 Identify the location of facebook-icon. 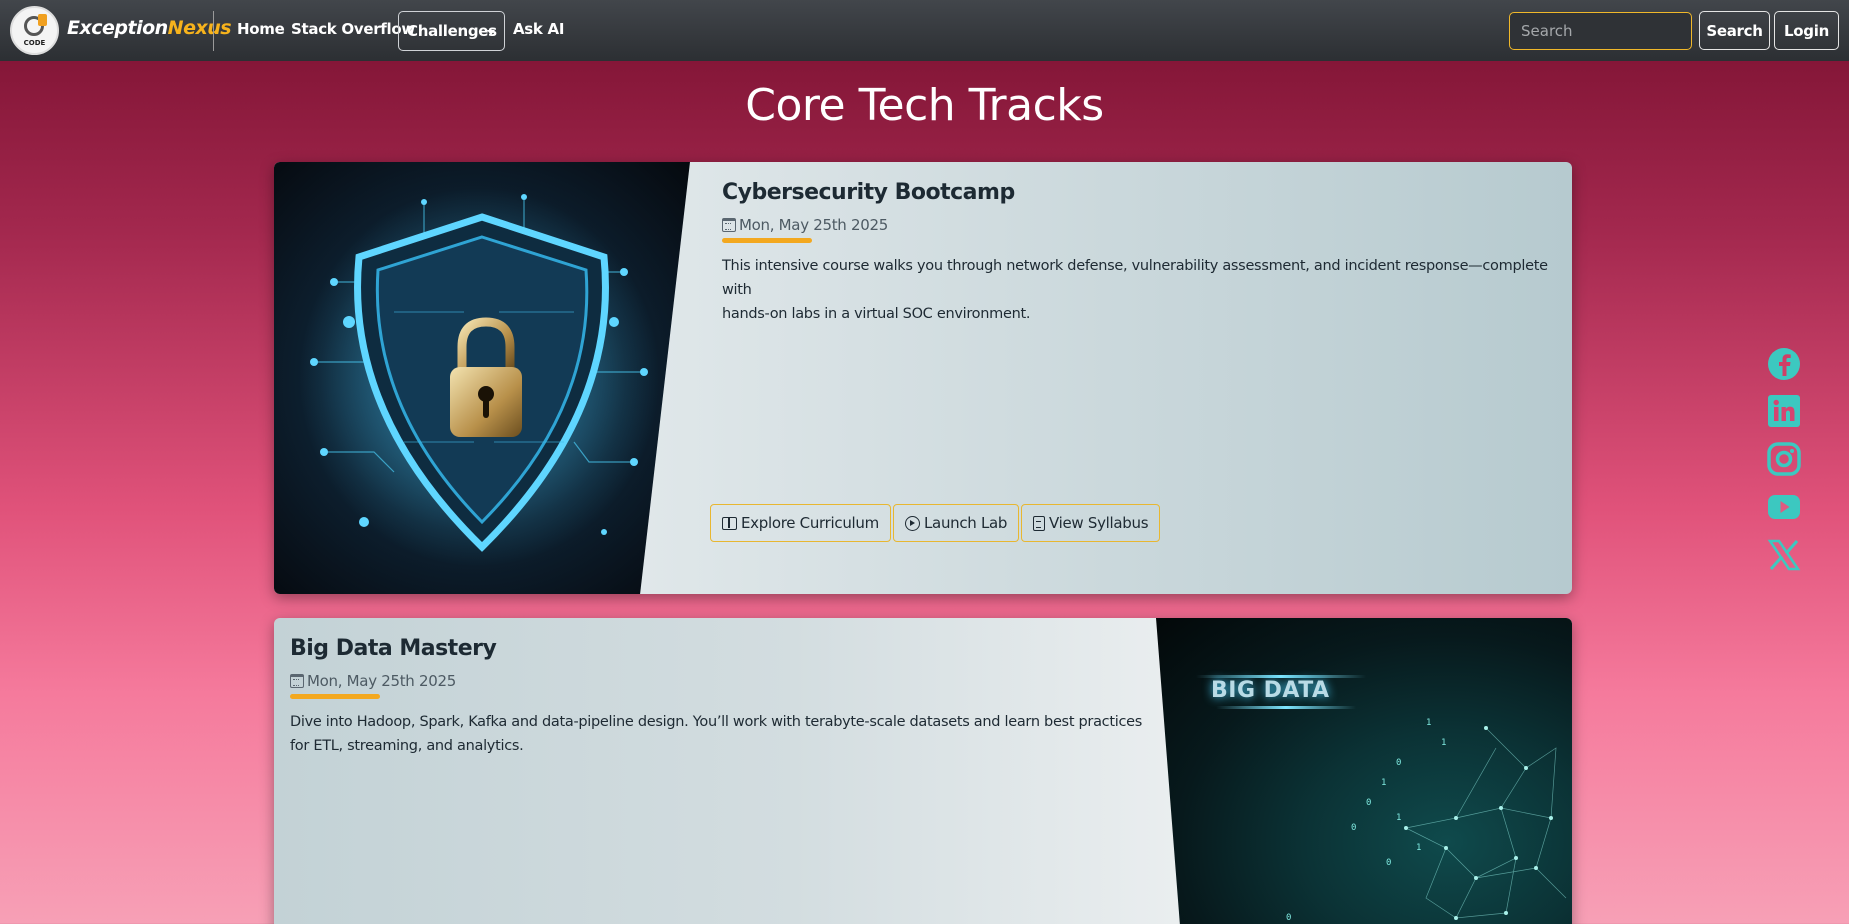
(1784, 364).